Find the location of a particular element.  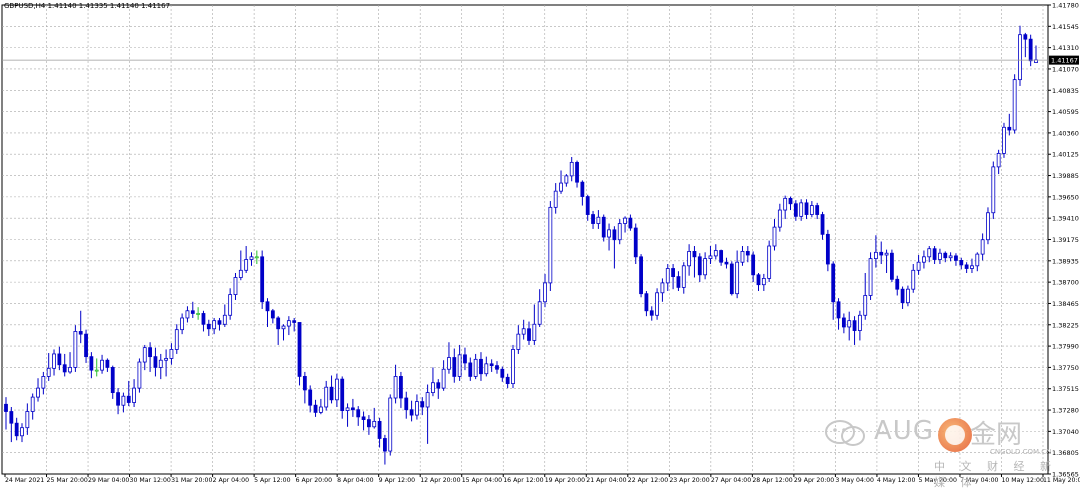

y-tick-label: 1.40595 is located at coordinates (1065, 112).